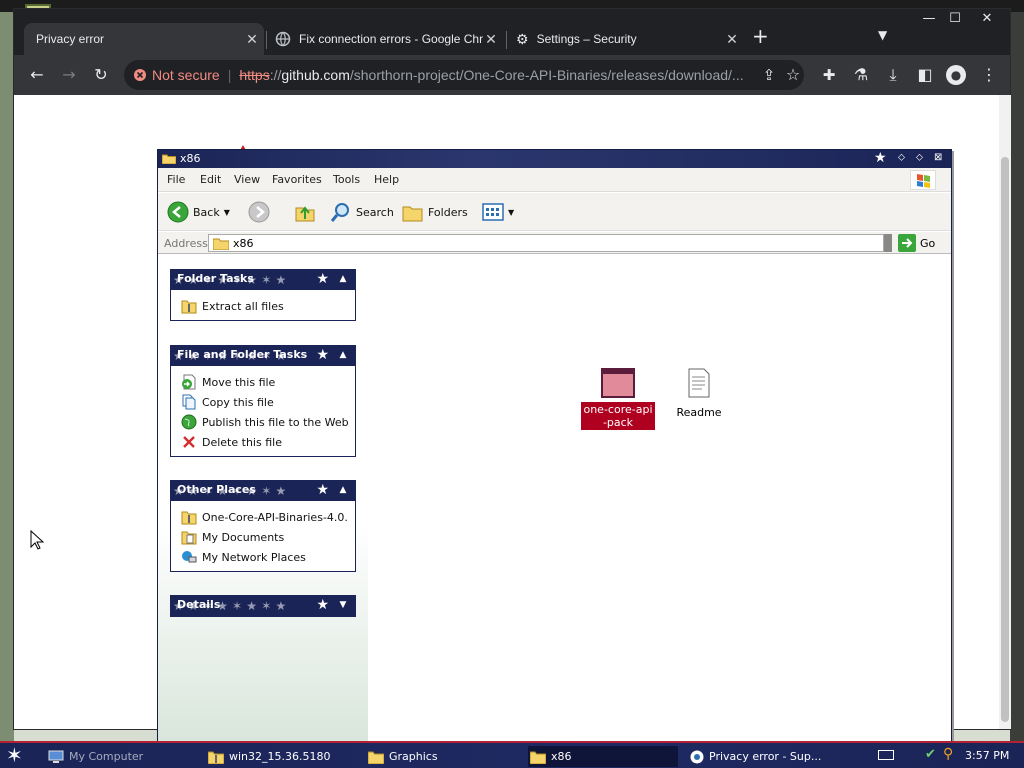 The height and width of the screenshot is (768, 1024). I want to click on my-network-places-link: My Network Places, so click(263, 557).